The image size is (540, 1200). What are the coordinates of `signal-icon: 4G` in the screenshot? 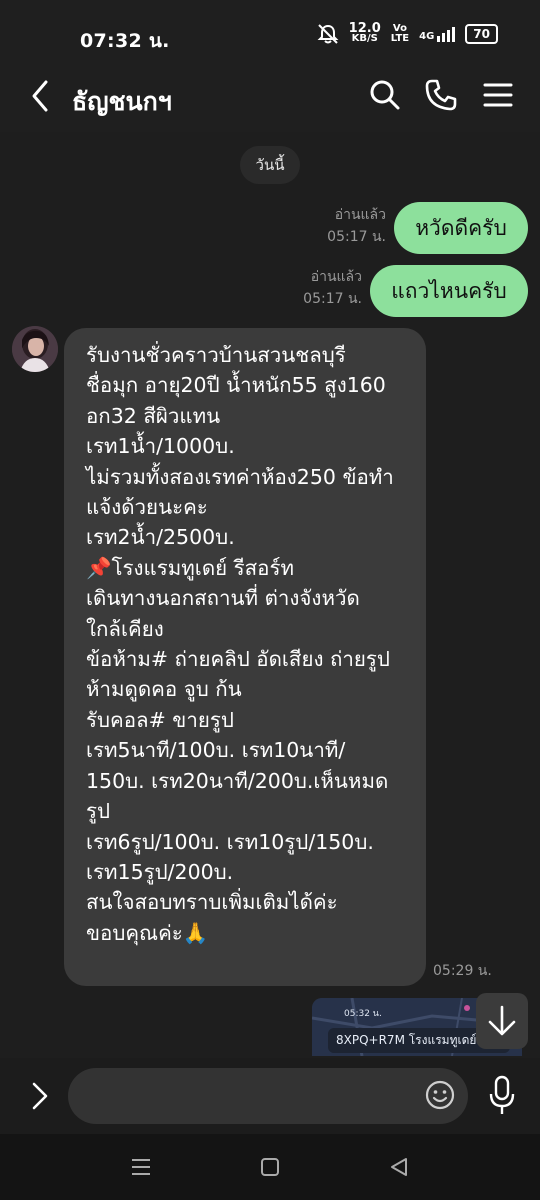 It's located at (437, 34).